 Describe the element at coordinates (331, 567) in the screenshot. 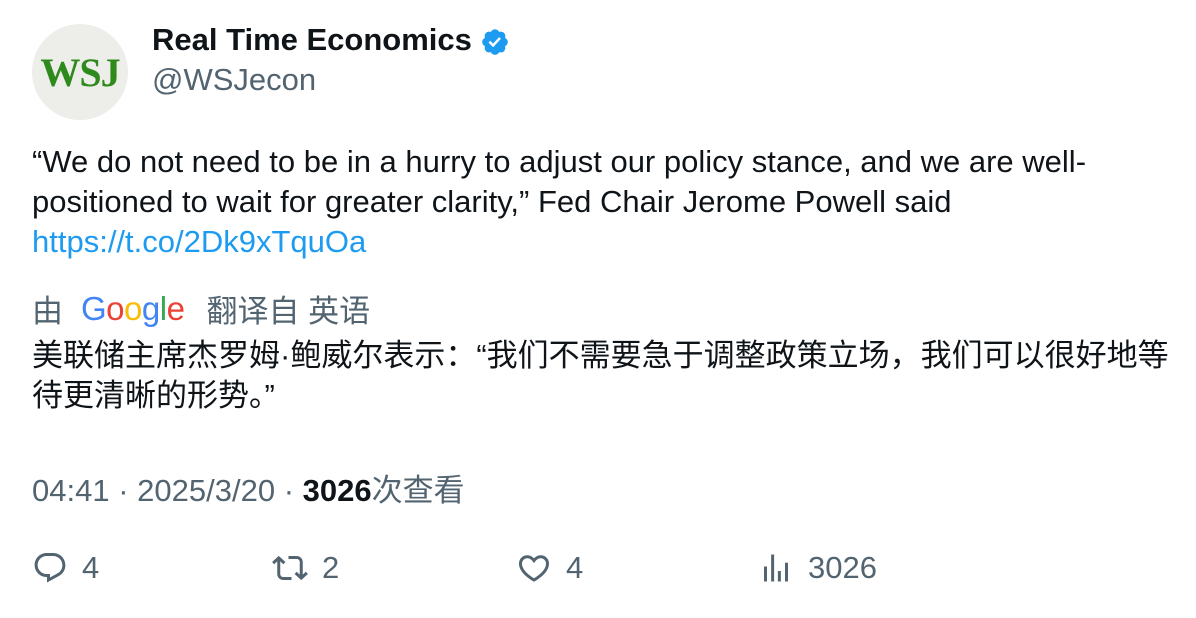

I see `retweet-count: 2` at that location.